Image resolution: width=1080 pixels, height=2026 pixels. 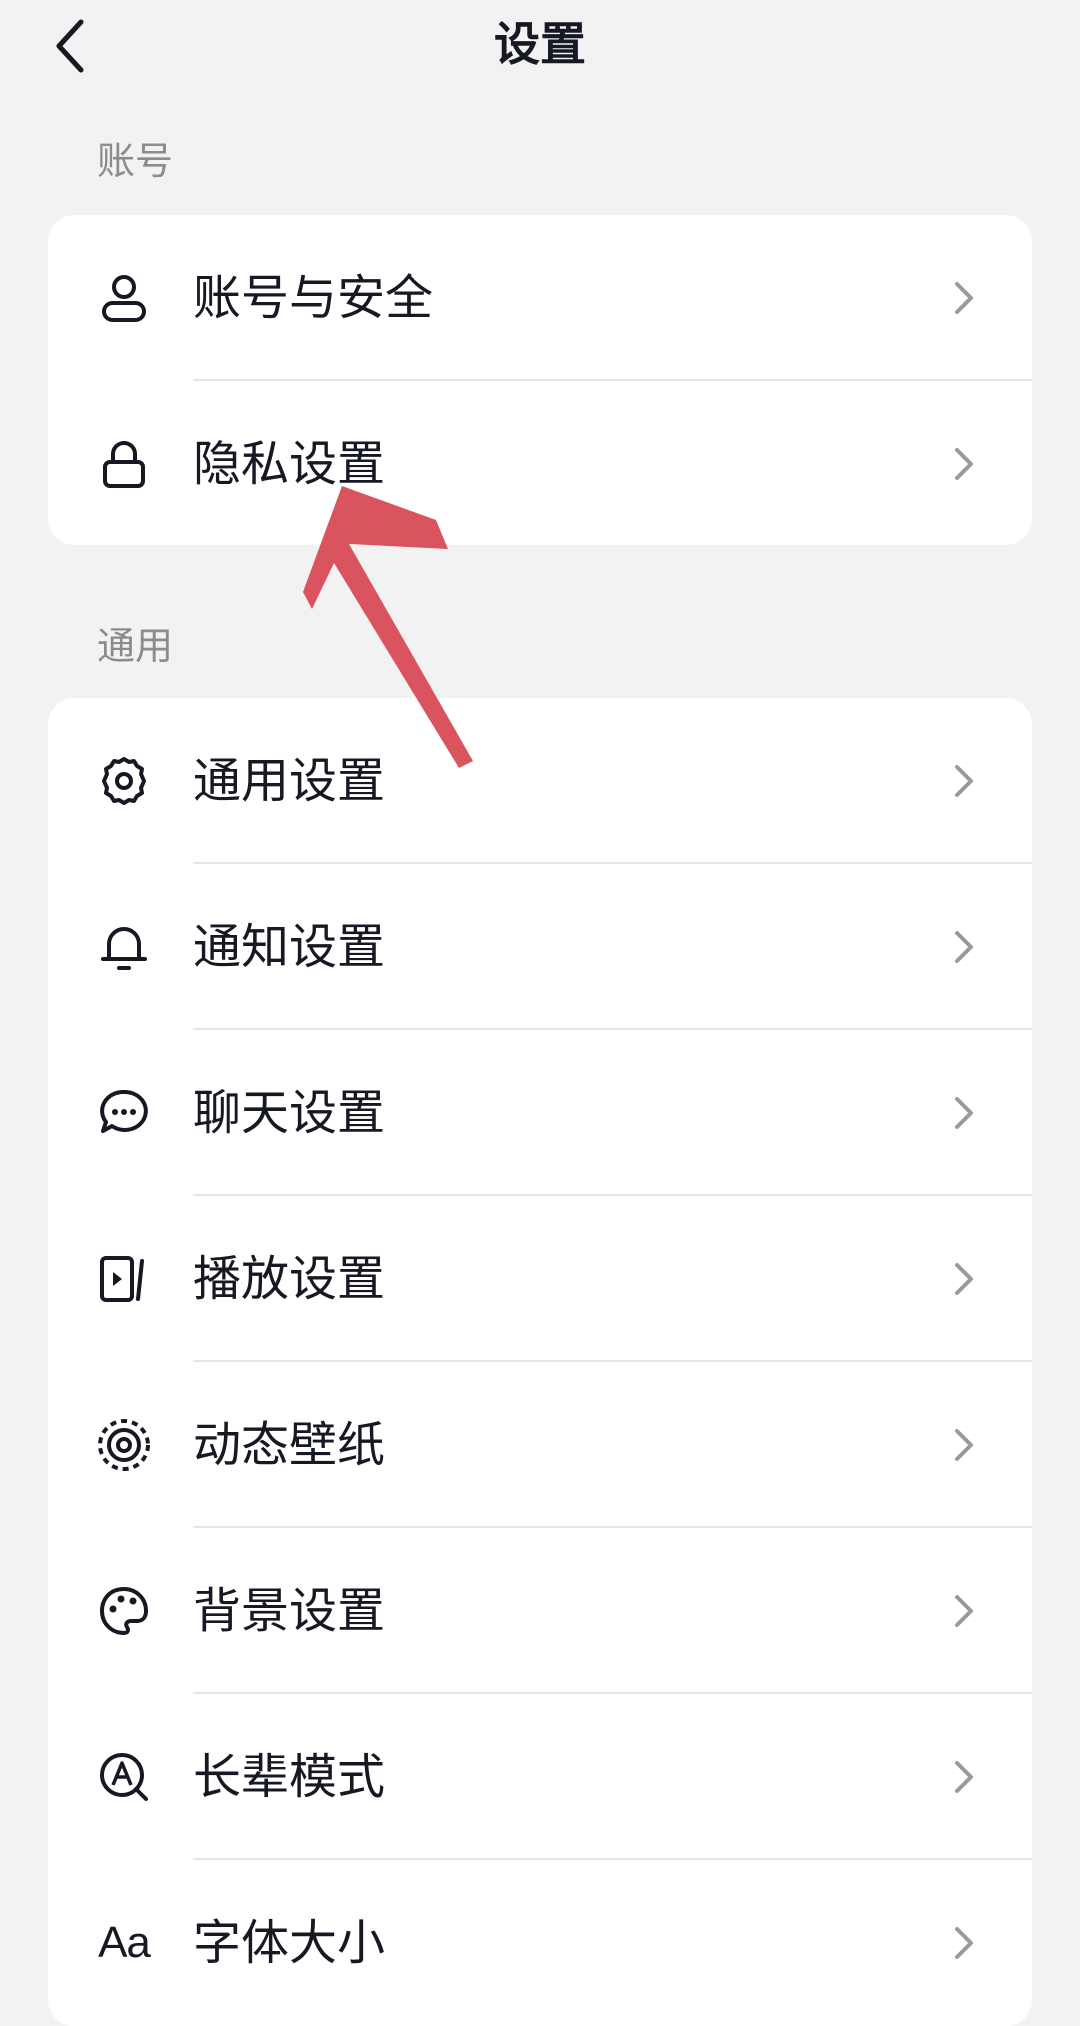 I want to click on settings-item-label: 字体大小, so click(x=289, y=1943).